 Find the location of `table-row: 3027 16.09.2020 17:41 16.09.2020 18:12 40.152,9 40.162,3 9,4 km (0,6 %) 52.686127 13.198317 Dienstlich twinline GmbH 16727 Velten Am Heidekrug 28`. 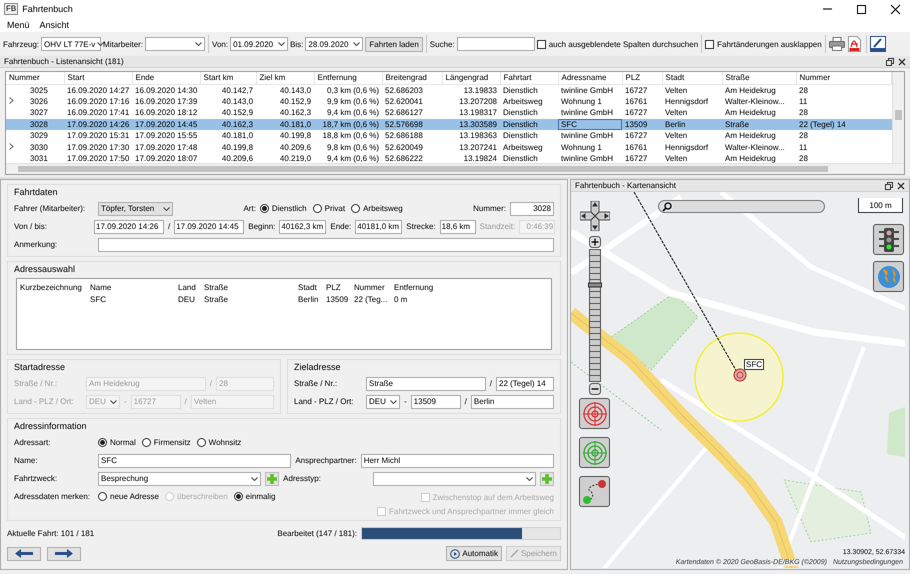

table-row: 3027 16.09.2020 17:41 16.09.2020 18:12 40.152,9 40.162,3 9,4 km (0,6 %) 52.686127 13.198317 Dienstlich twinline GmbH 16727 Velten Am Heidekrug 28 is located at coordinates (449, 112).